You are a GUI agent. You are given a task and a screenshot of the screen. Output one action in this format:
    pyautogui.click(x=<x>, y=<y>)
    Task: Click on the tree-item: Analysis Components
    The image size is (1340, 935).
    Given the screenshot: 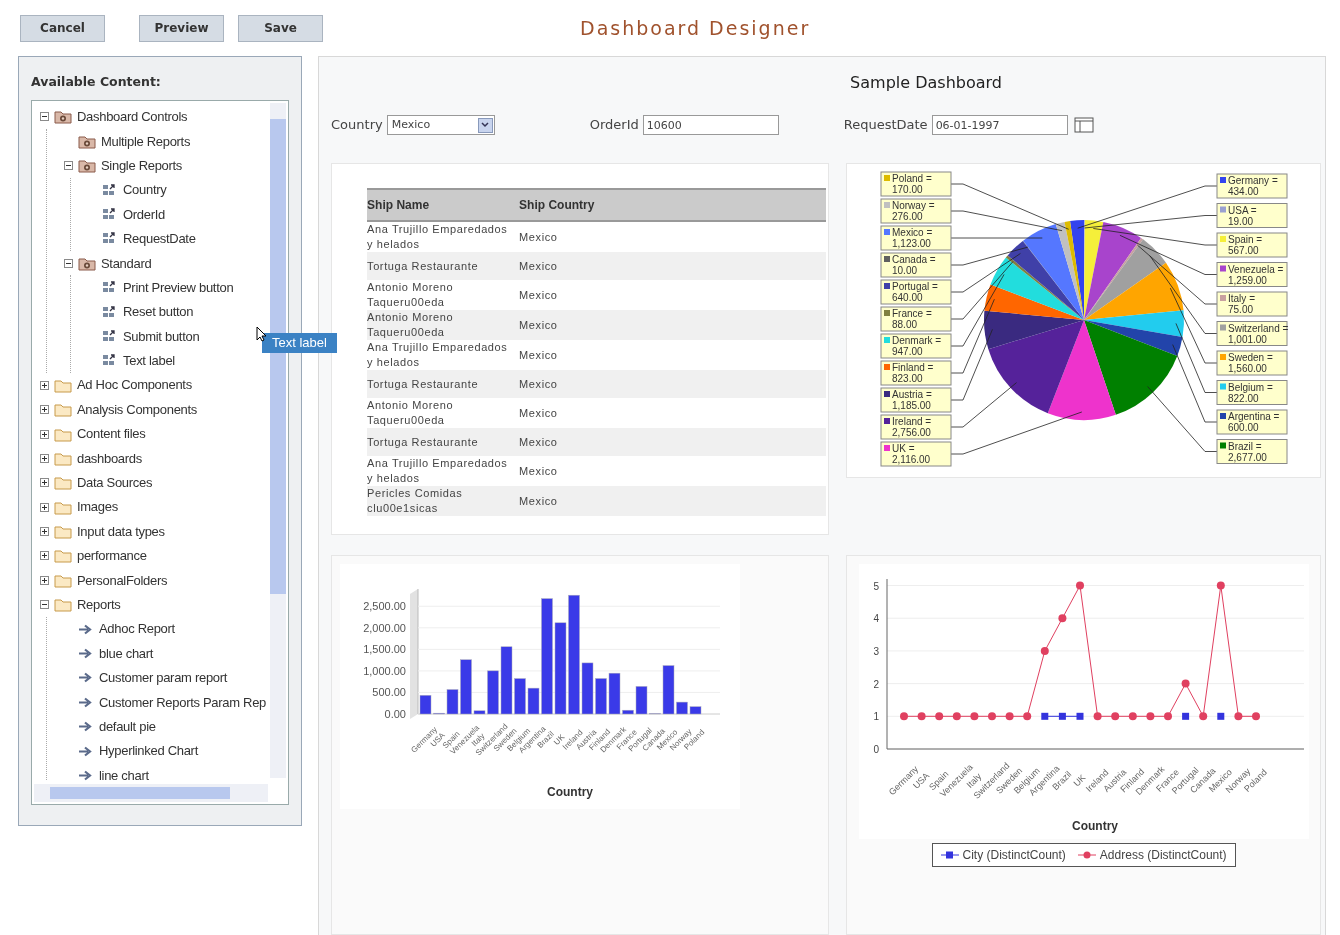 What is the action you would take?
    pyautogui.click(x=137, y=409)
    